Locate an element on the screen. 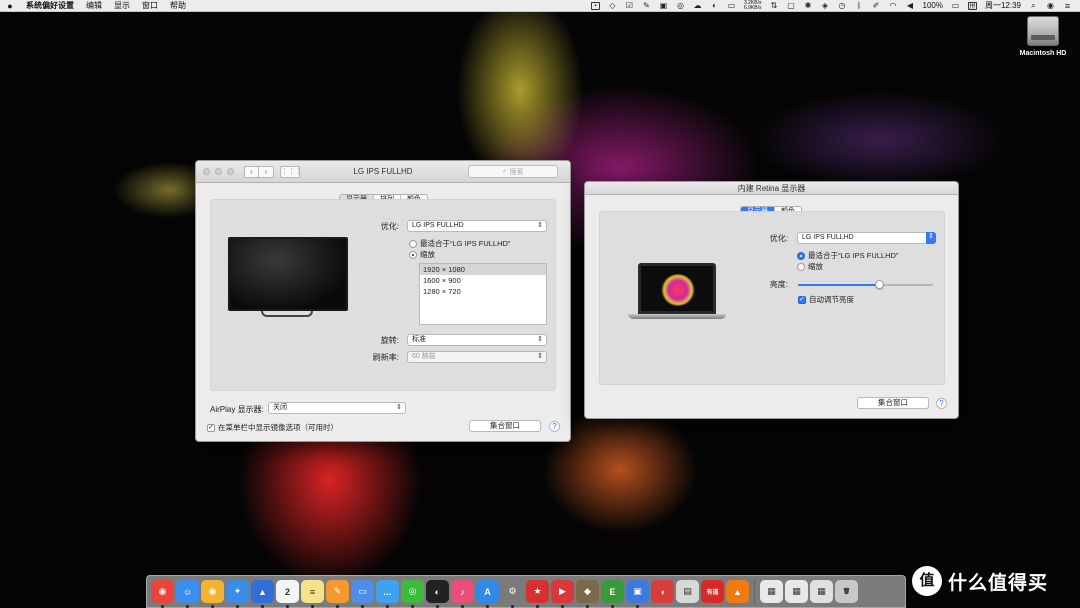 The width and height of the screenshot is (1080, 608). dock-app-youdao-icon: 有道 is located at coordinates (712, 591).